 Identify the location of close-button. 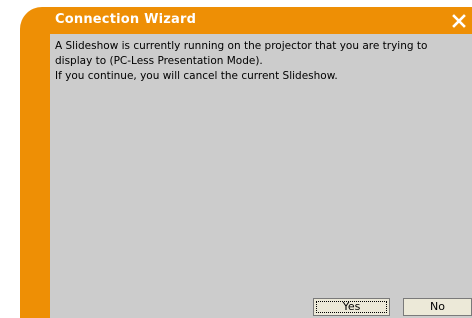
(459, 21).